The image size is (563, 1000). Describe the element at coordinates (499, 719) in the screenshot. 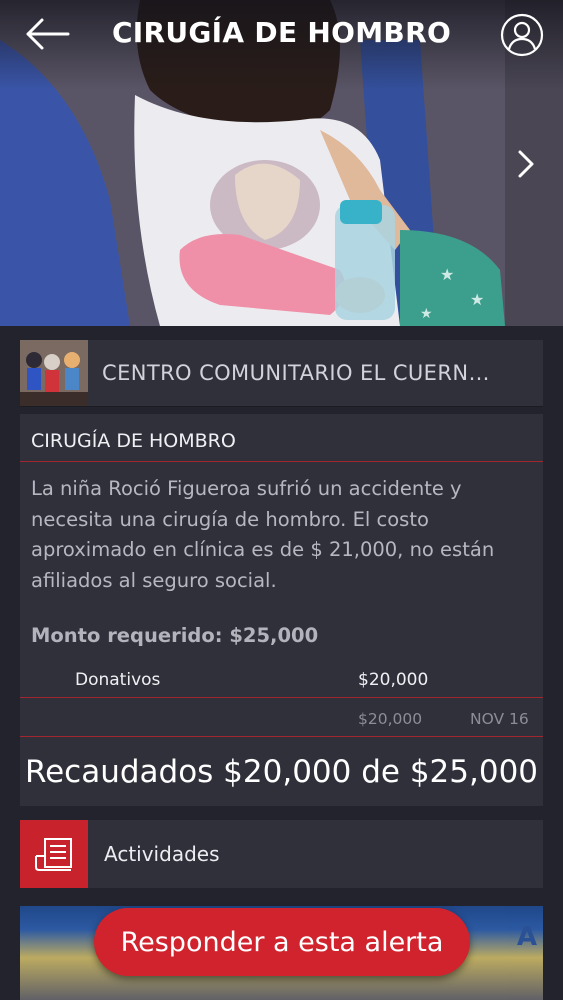

I see `donation-entry-date: NOV 16` at that location.